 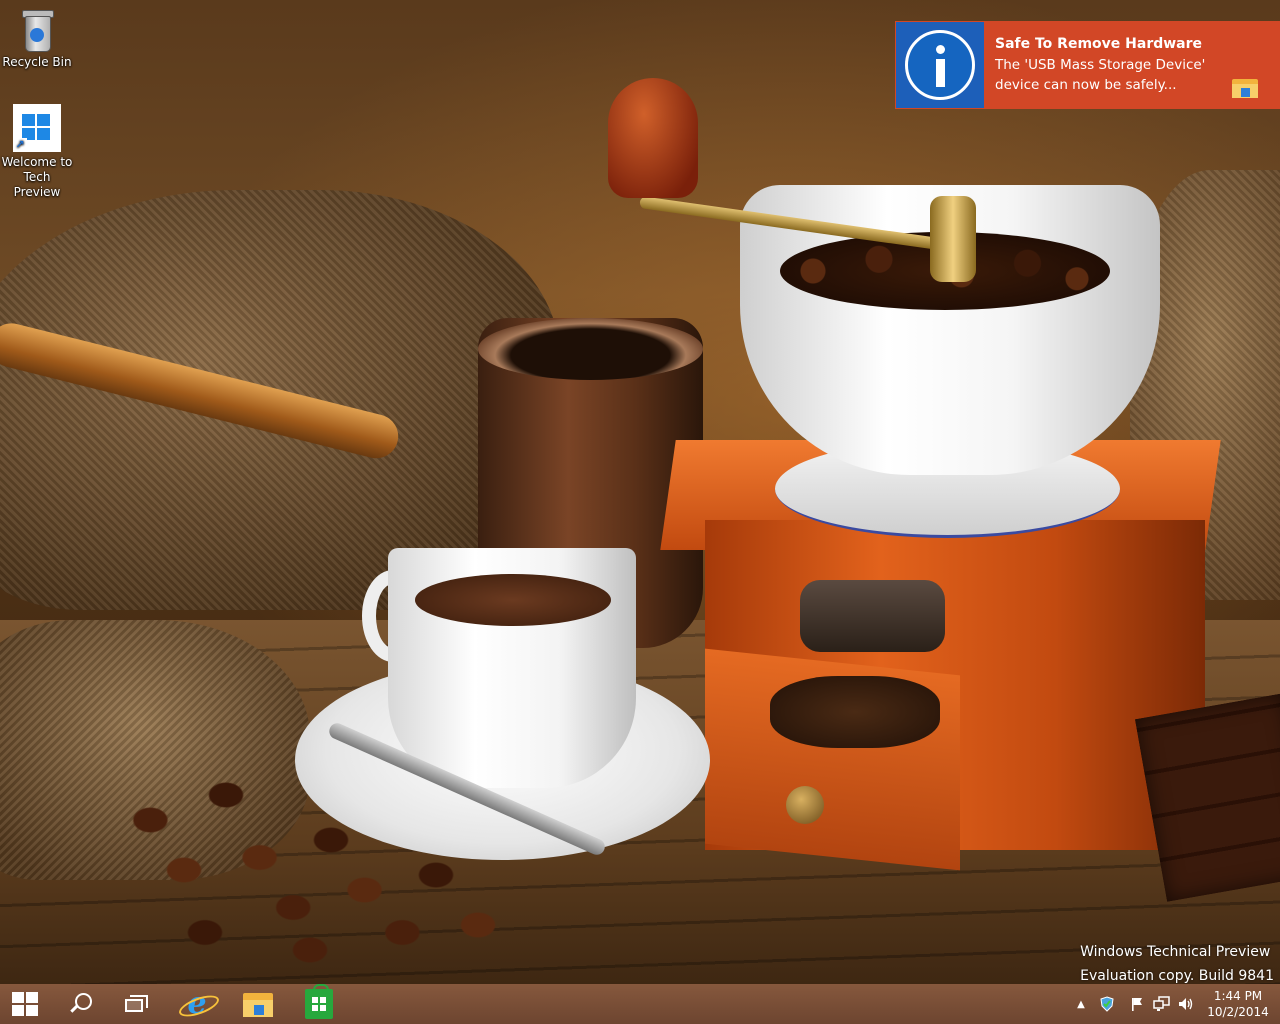 I want to click on wallpaper-drawer-knob, so click(x=805, y=805).